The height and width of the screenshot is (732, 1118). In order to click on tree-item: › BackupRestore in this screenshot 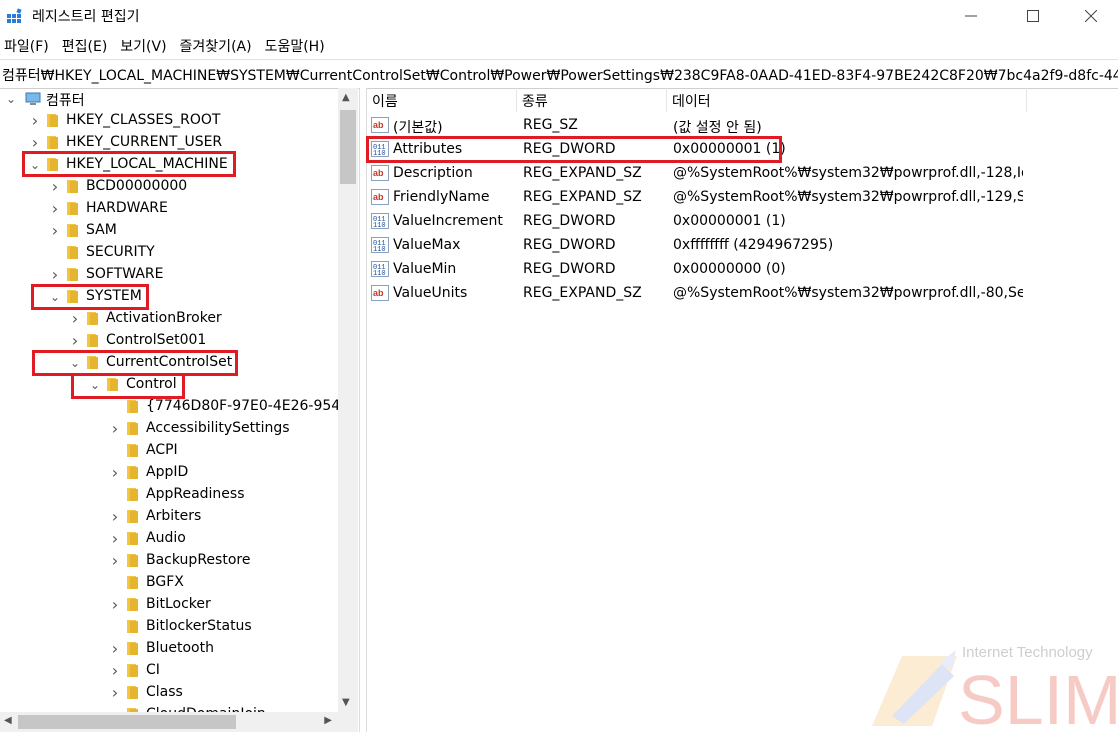, I will do `click(169, 561)`.